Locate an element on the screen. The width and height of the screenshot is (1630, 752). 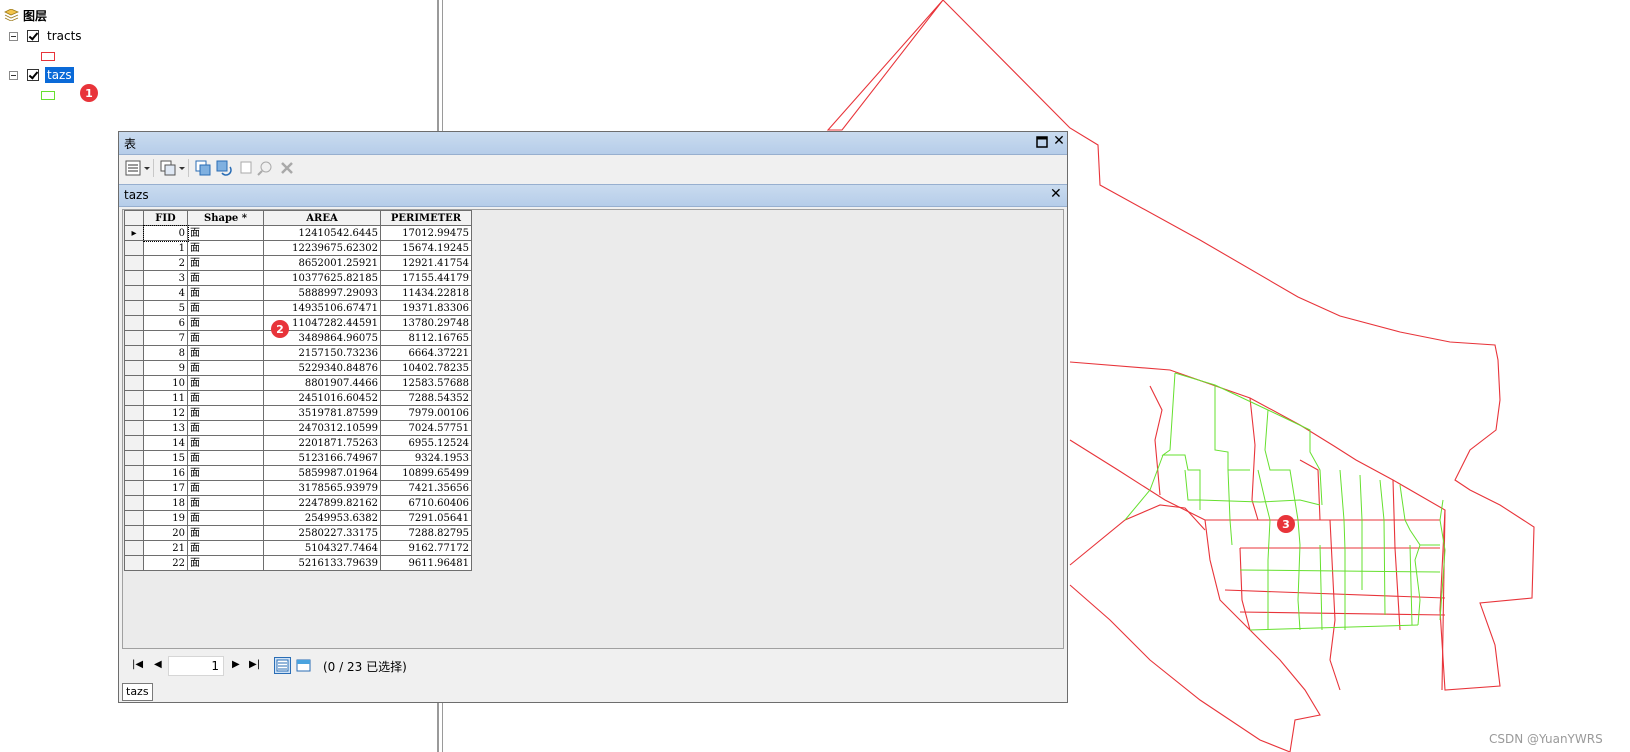
cell-fid: 15 is located at coordinates (165, 458).